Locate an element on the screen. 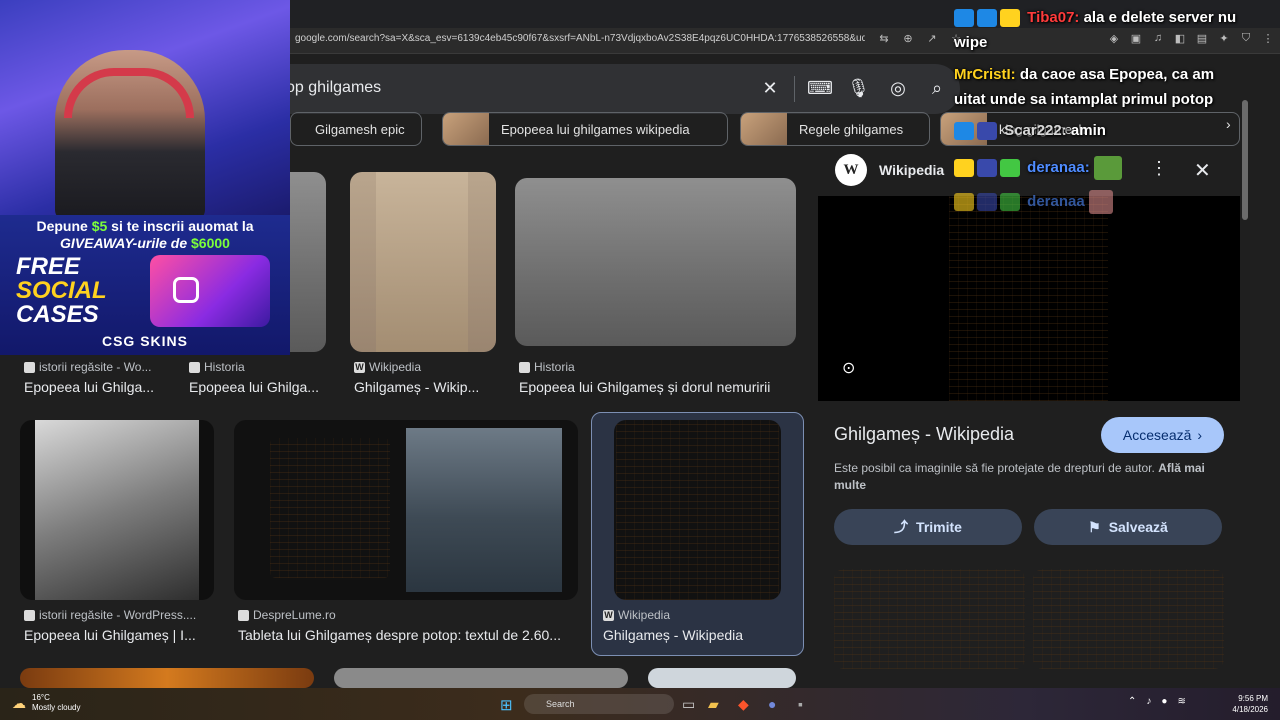 Image resolution: width=1280 pixels, height=720 pixels. chip-regele-ghilgames: Regele ghilgames is located at coordinates (835, 129).